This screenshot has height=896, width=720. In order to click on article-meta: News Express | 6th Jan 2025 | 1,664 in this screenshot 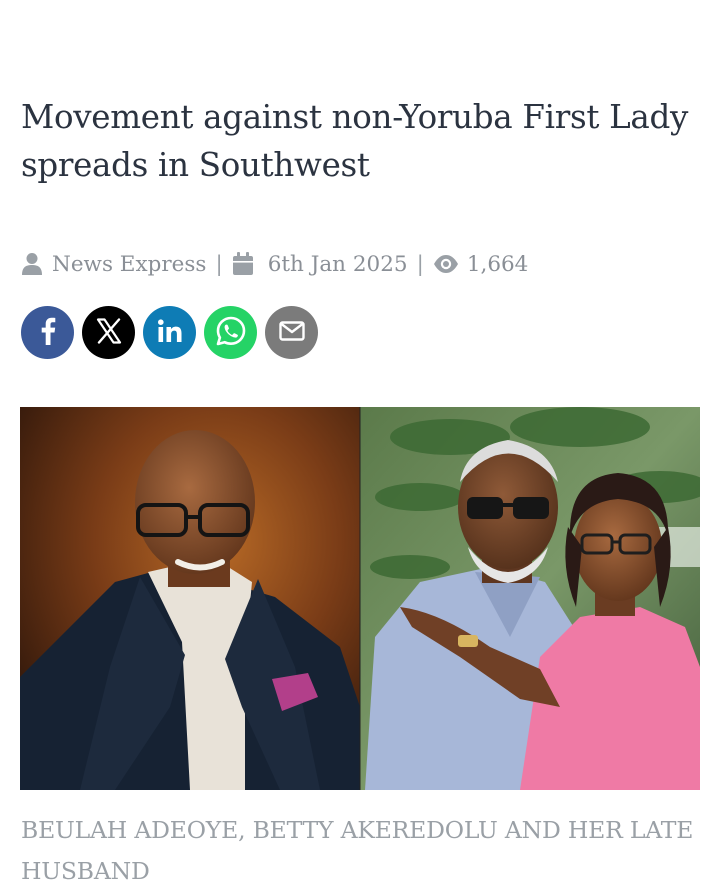, I will do `click(274, 264)`.